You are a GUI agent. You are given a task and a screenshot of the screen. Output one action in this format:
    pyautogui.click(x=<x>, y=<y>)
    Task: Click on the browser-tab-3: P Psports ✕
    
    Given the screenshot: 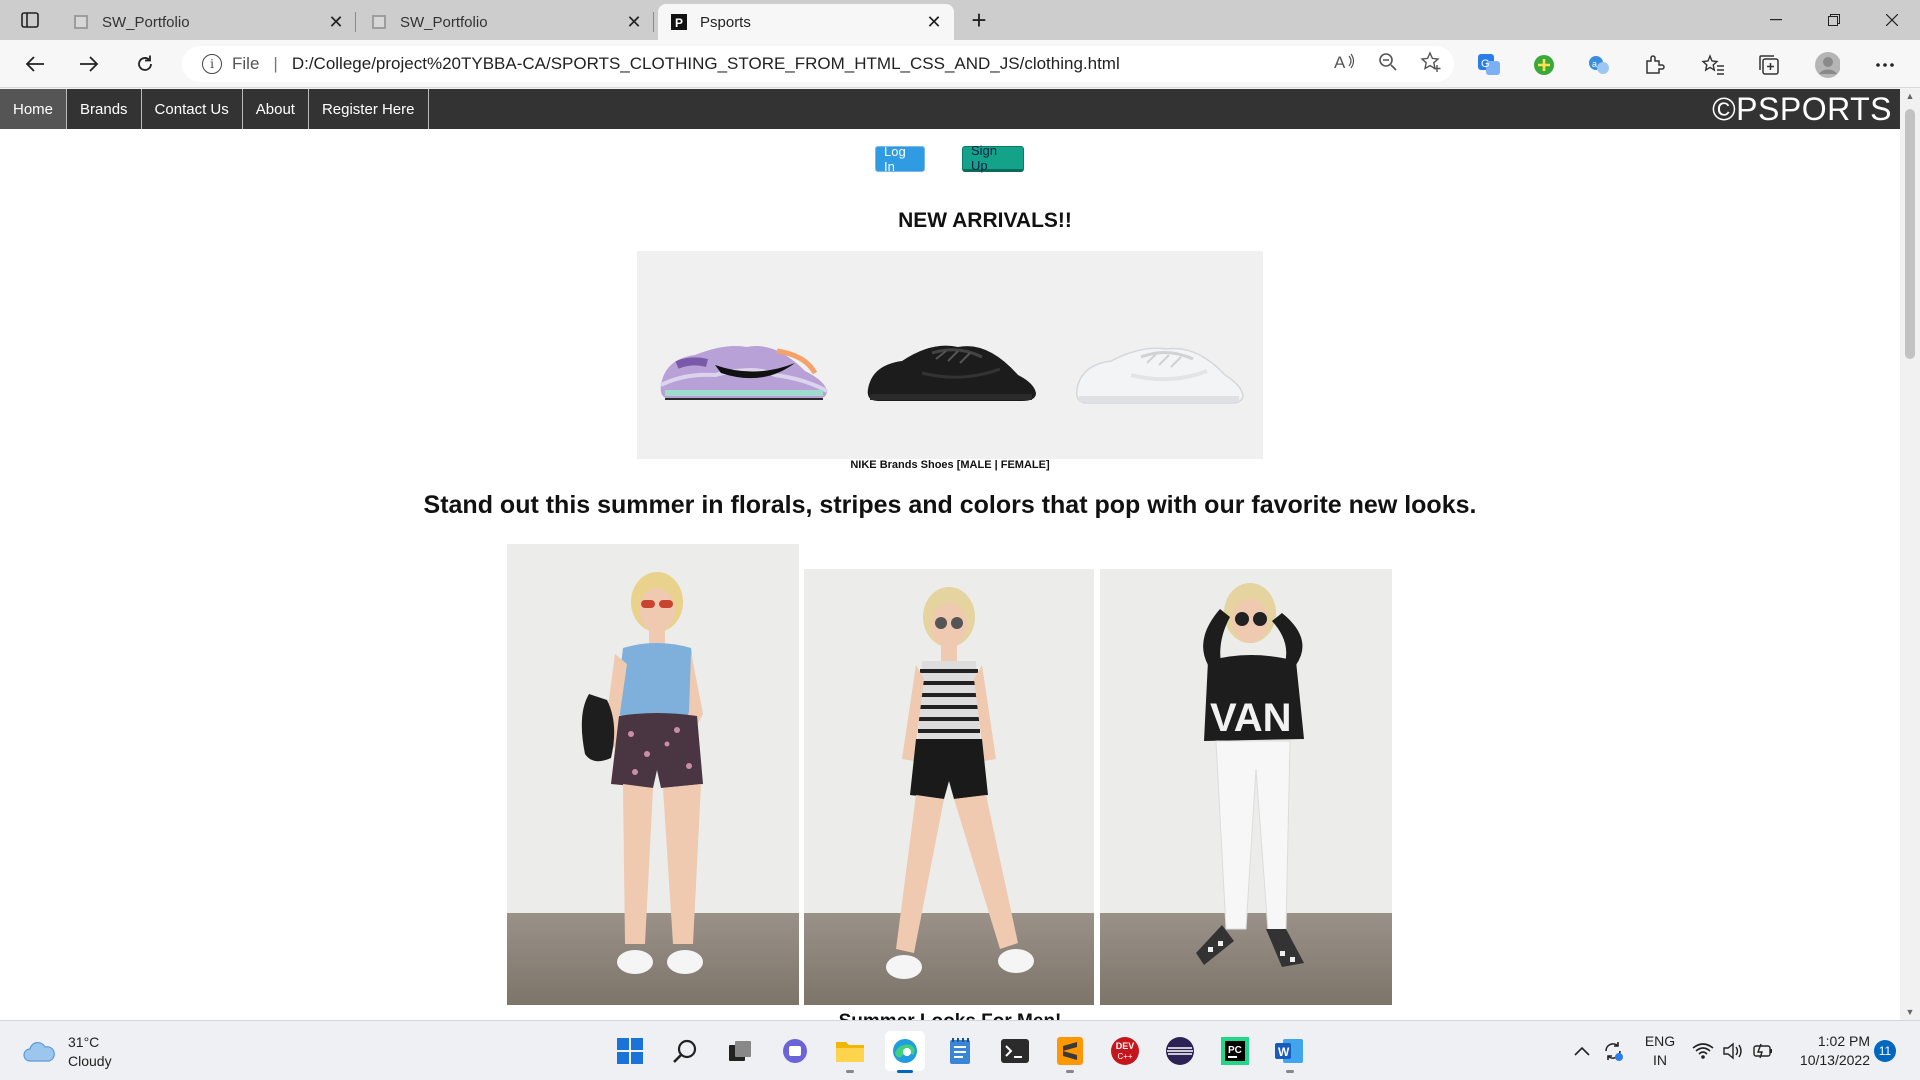 What is the action you would take?
    pyautogui.click(x=806, y=22)
    